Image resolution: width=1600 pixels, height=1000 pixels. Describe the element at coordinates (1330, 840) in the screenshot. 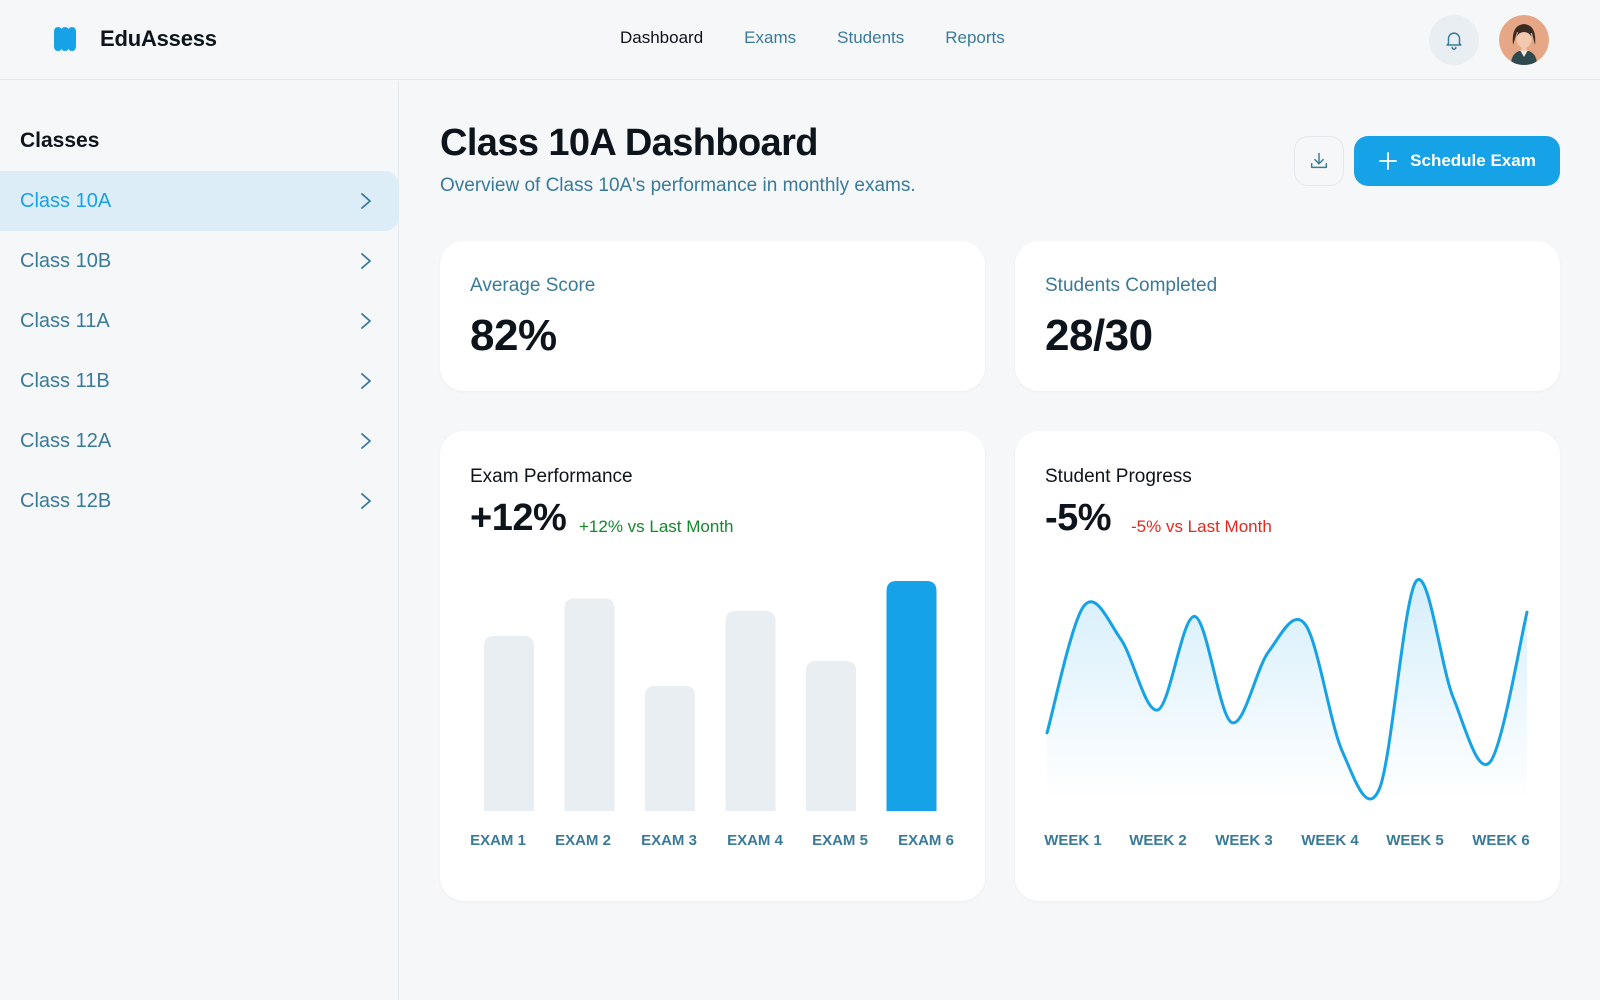

I see `x-tick-label: WEEK 4` at that location.